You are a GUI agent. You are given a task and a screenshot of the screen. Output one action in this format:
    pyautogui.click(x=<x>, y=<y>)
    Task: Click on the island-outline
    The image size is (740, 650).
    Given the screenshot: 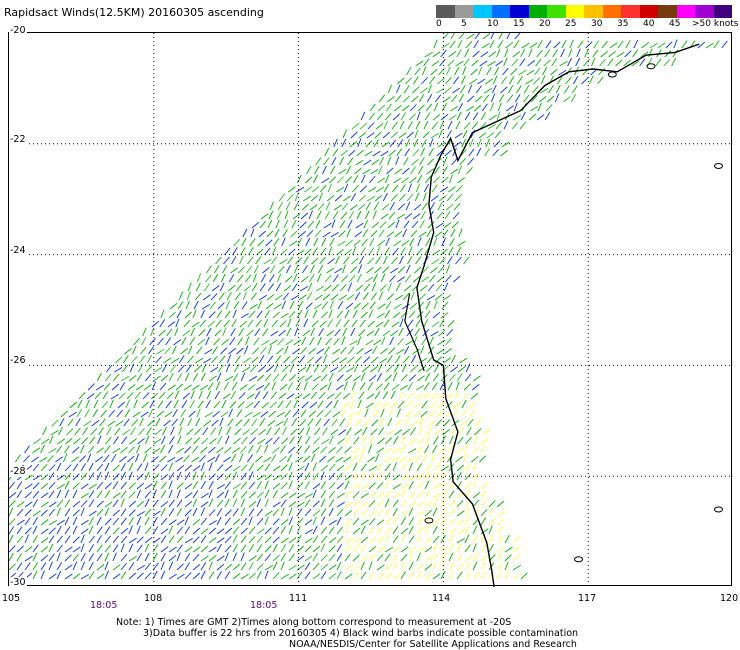 What is the action you would take?
    pyautogui.click(x=612, y=74)
    